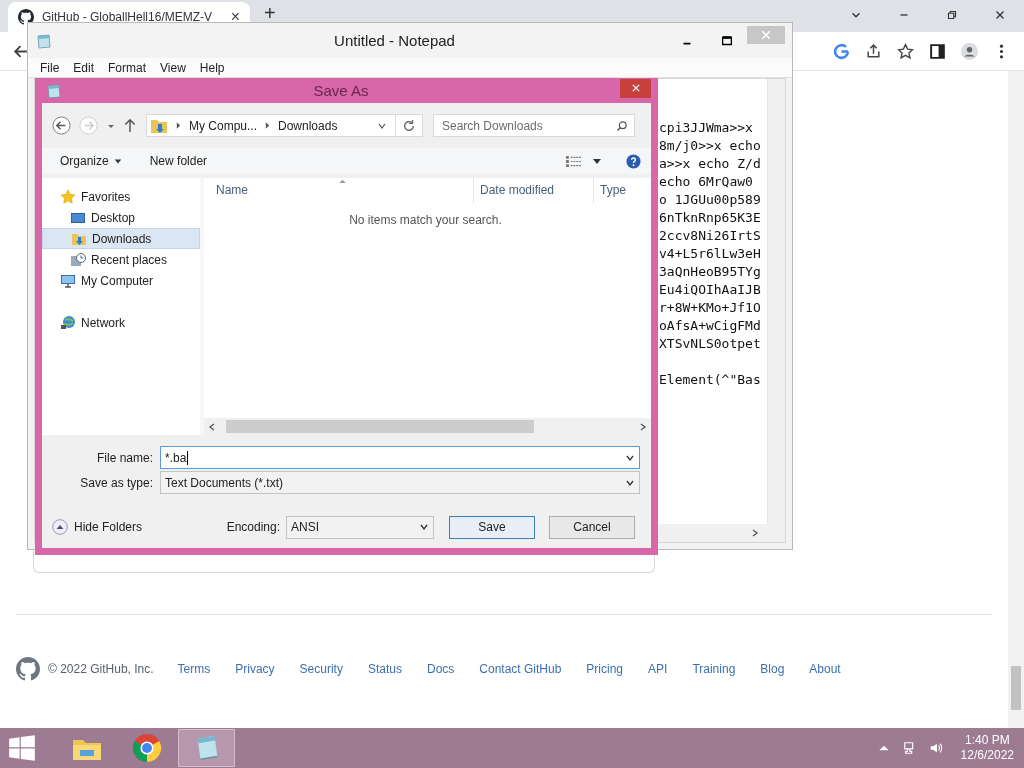  I want to click on footer-link: Privacy, so click(255, 669).